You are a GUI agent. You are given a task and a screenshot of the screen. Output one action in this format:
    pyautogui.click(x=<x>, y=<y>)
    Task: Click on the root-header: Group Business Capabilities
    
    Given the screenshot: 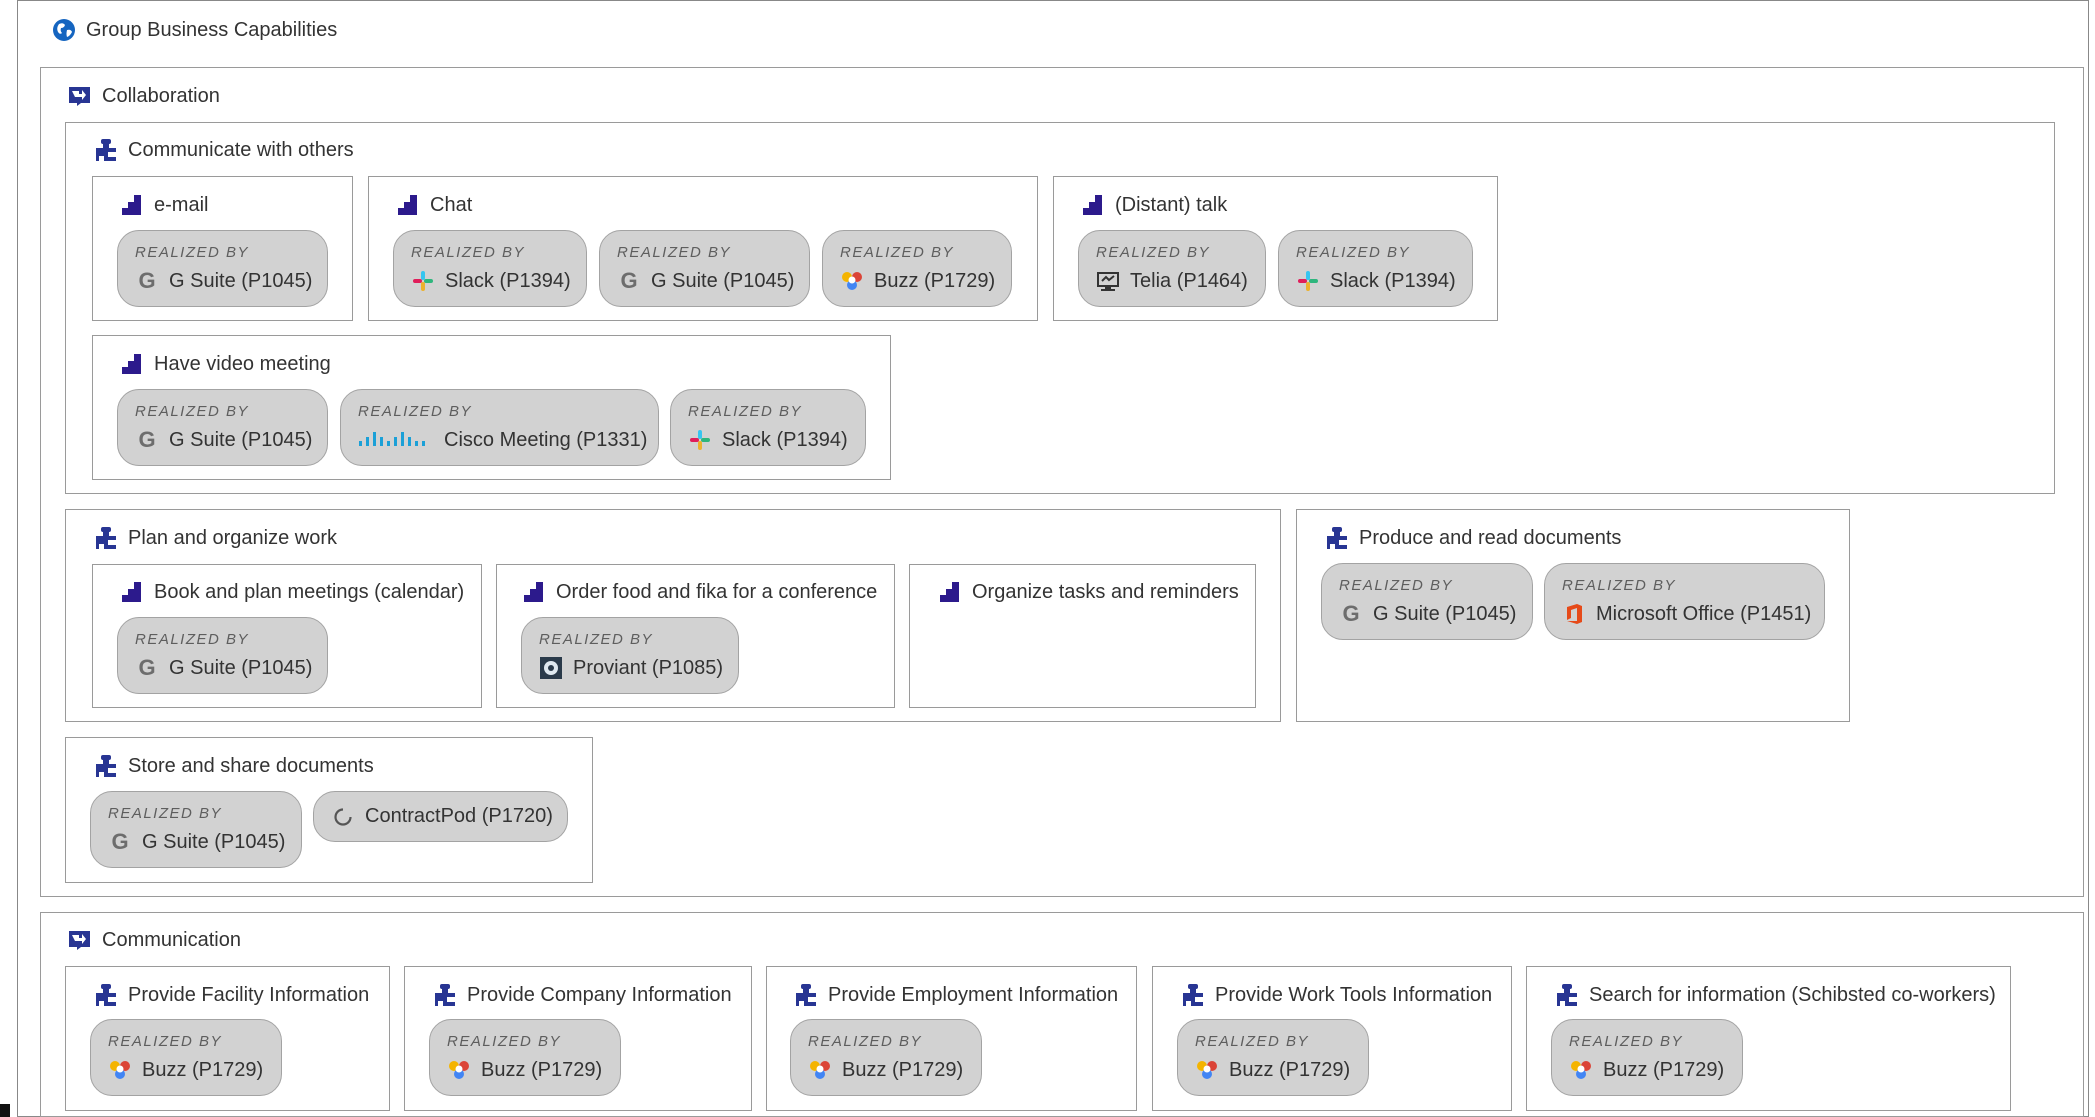 What is the action you would take?
    pyautogui.click(x=194, y=30)
    